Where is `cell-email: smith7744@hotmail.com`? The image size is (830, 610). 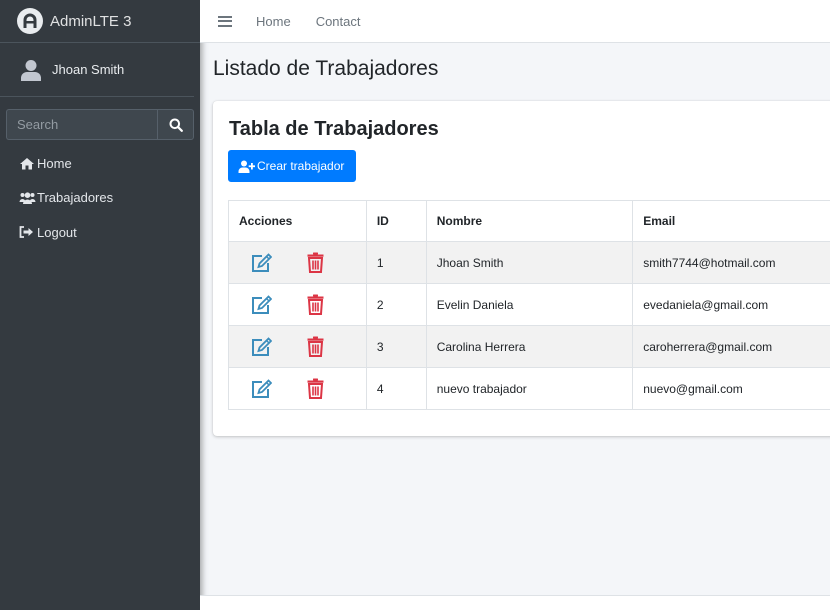 cell-email: smith7744@hotmail.com is located at coordinates (731, 262).